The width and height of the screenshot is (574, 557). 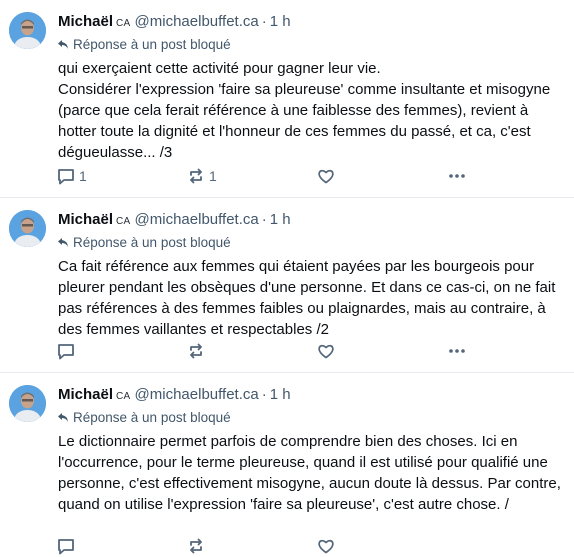 I want to click on repost-button: 1, so click(x=202, y=176).